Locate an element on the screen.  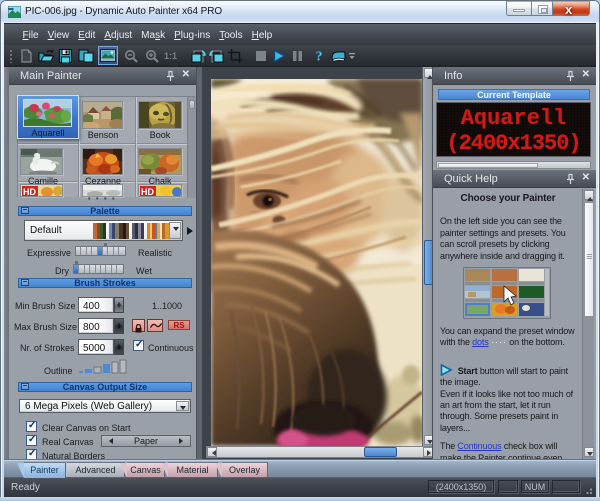
svg-text: 1:1 is located at coordinates (170, 55).